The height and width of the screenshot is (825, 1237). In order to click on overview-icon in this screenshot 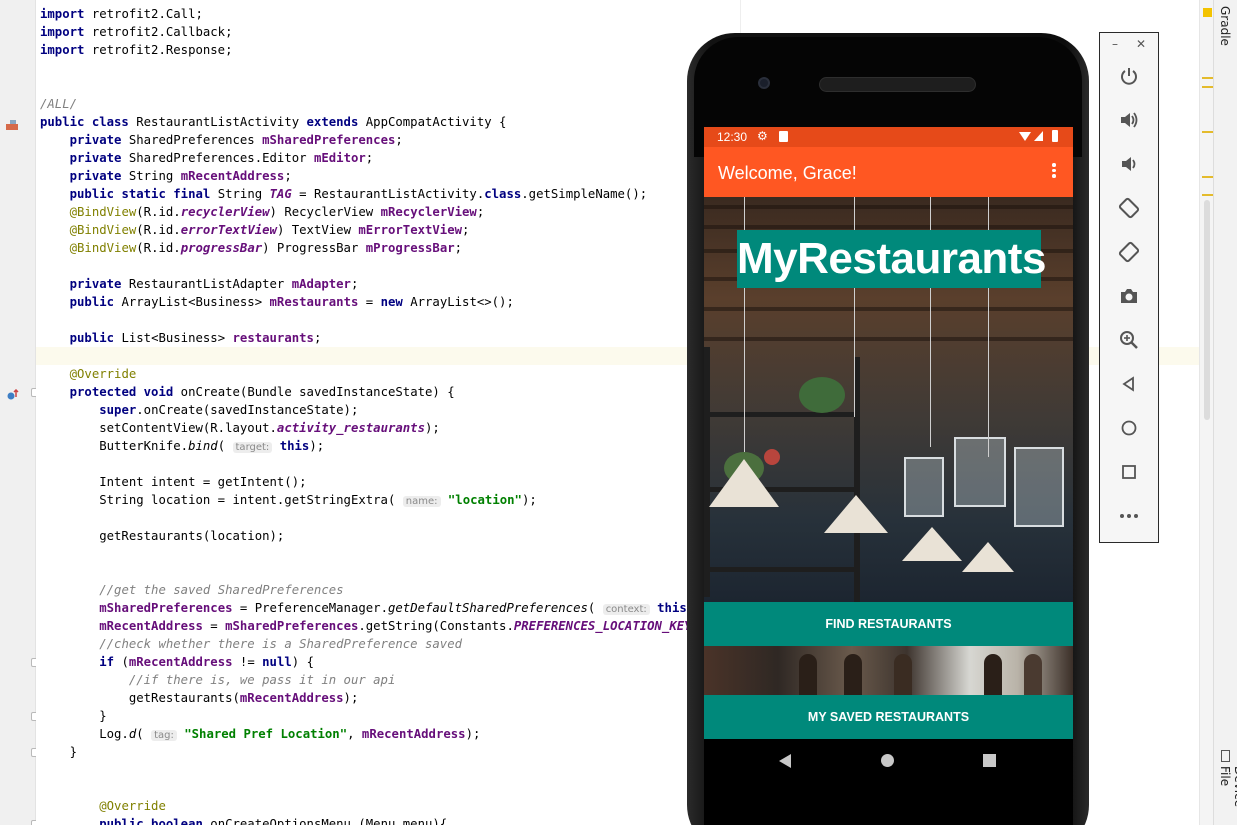, I will do `click(1129, 472)`.